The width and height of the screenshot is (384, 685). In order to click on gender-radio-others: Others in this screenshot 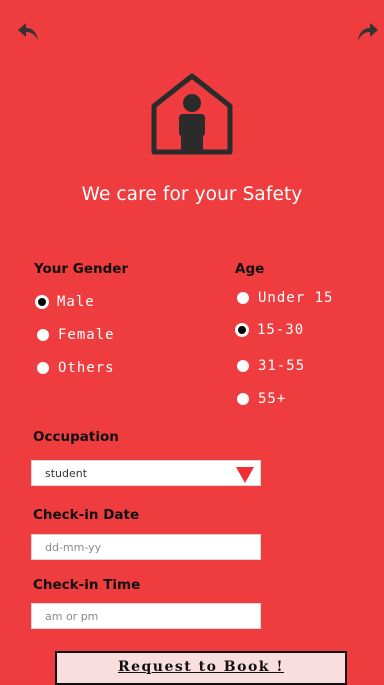, I will do `click(76, 368)`.